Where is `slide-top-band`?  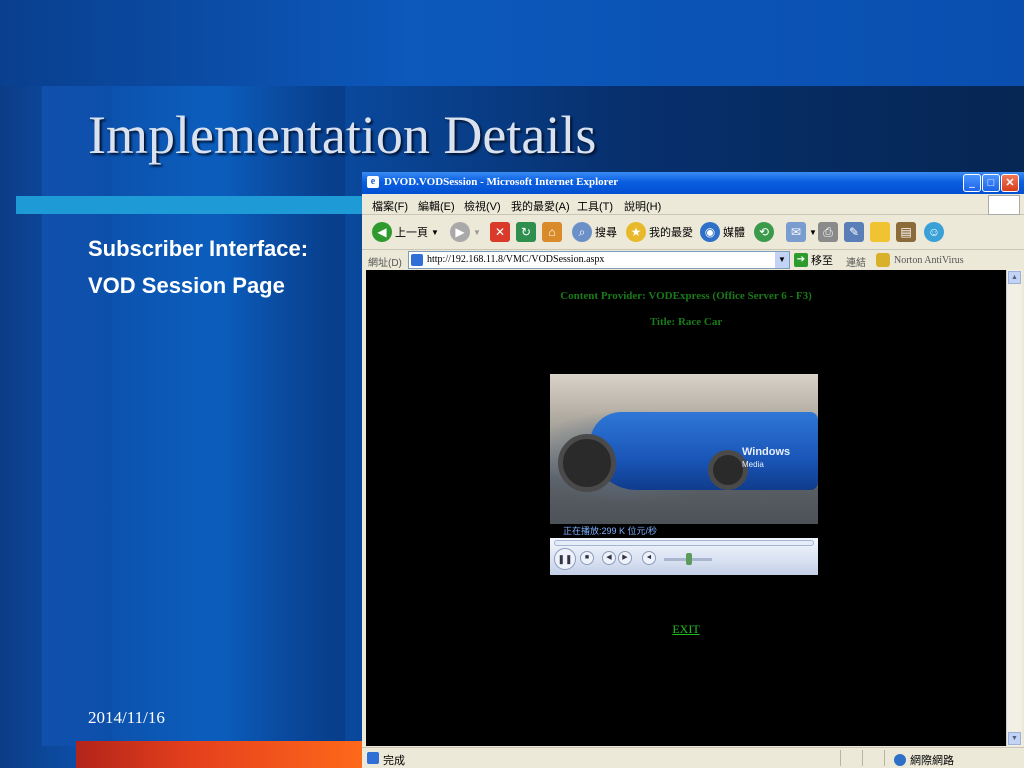
slide-top-band is located at coordinates (512, 43).